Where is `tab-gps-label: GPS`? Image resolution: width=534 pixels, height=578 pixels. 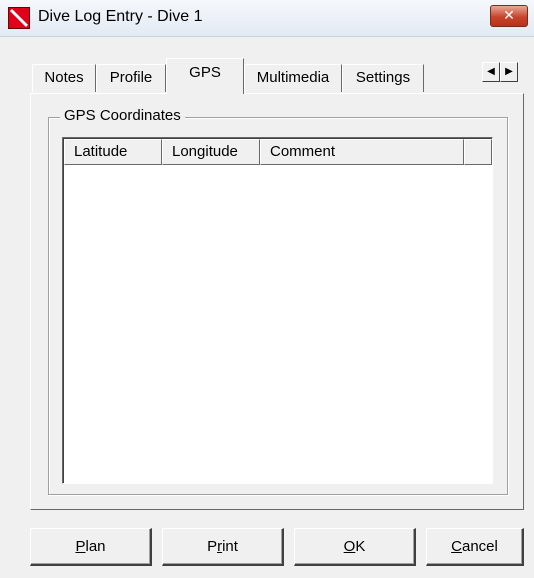 tab-gps-label: GPS is located at coordinates (205, 72).